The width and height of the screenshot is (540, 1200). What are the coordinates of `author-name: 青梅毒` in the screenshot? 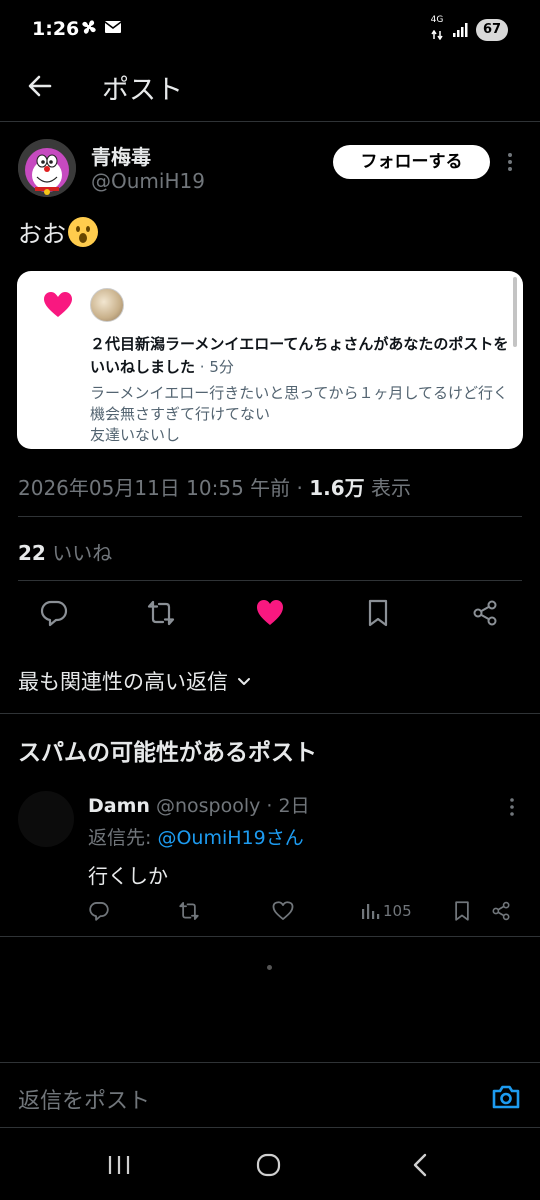 It's located at (121, 155).